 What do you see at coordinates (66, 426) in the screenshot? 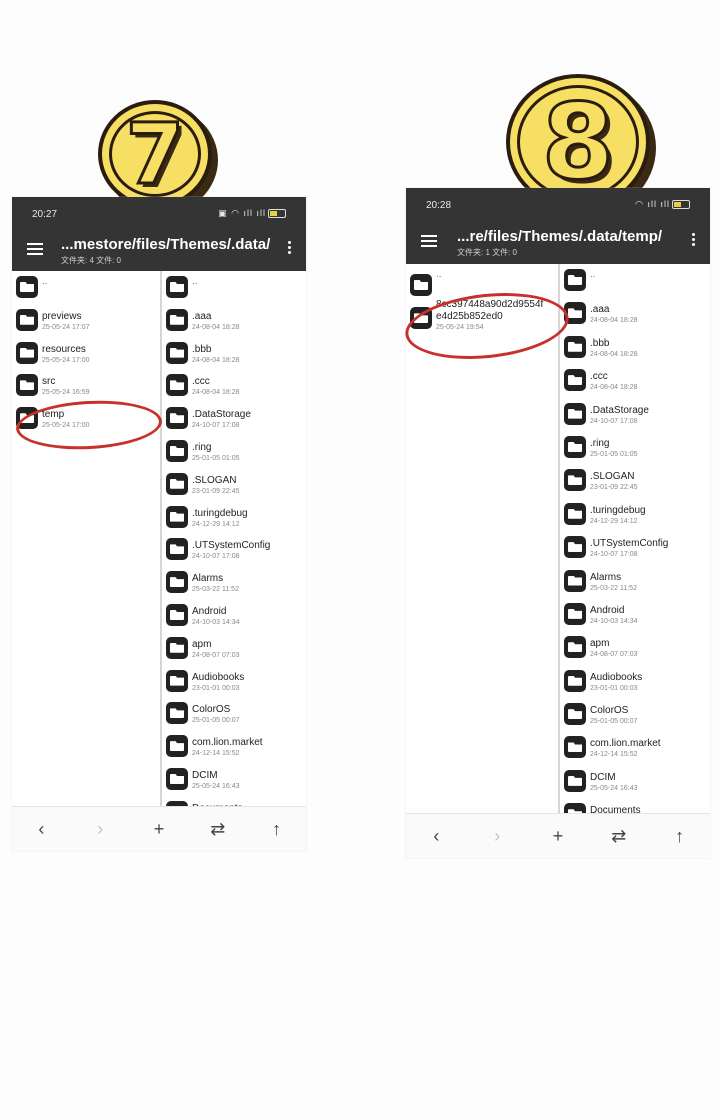
I see `folder-date: 25-05-24 17:00` at bounding box center [66, 426].